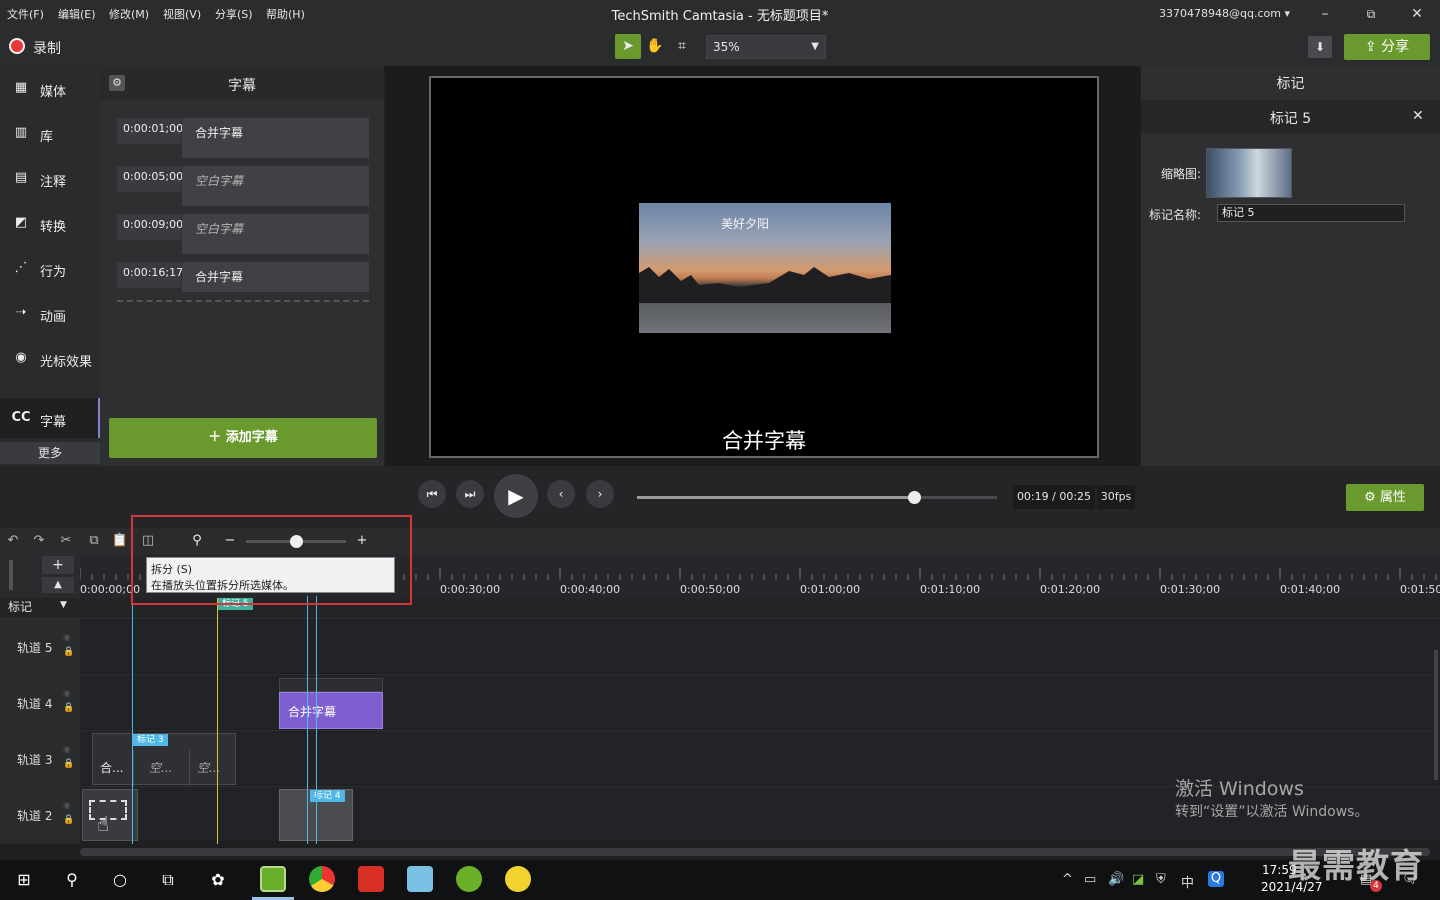 The height and width of the screenshot is (900, 1440). Describe the element at coordinates (50, 88) in the screenshot. I see `sidebar-item-media: ▦ 媒体` at that location.